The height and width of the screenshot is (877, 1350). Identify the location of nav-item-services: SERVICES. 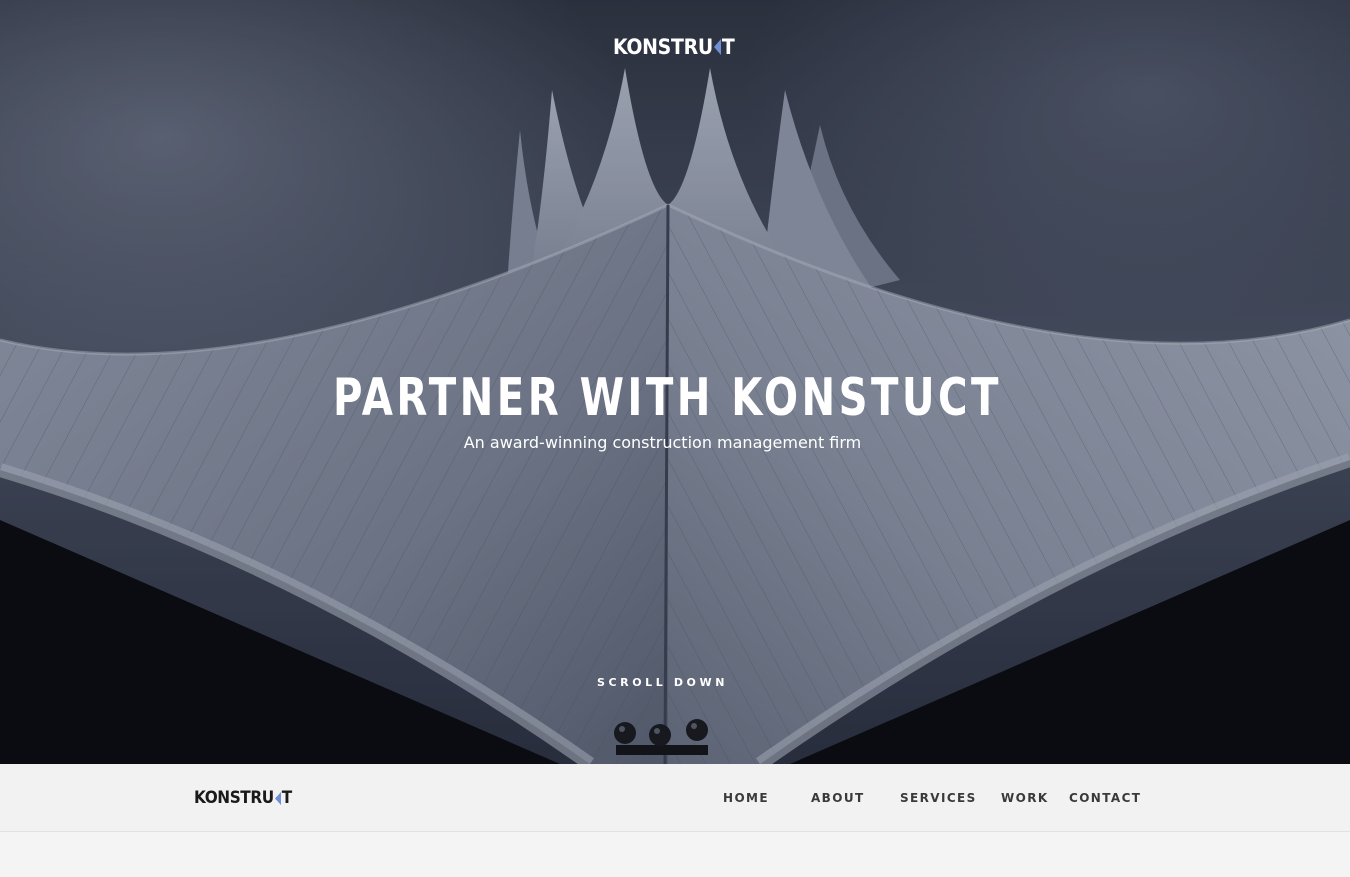
(938, 798).